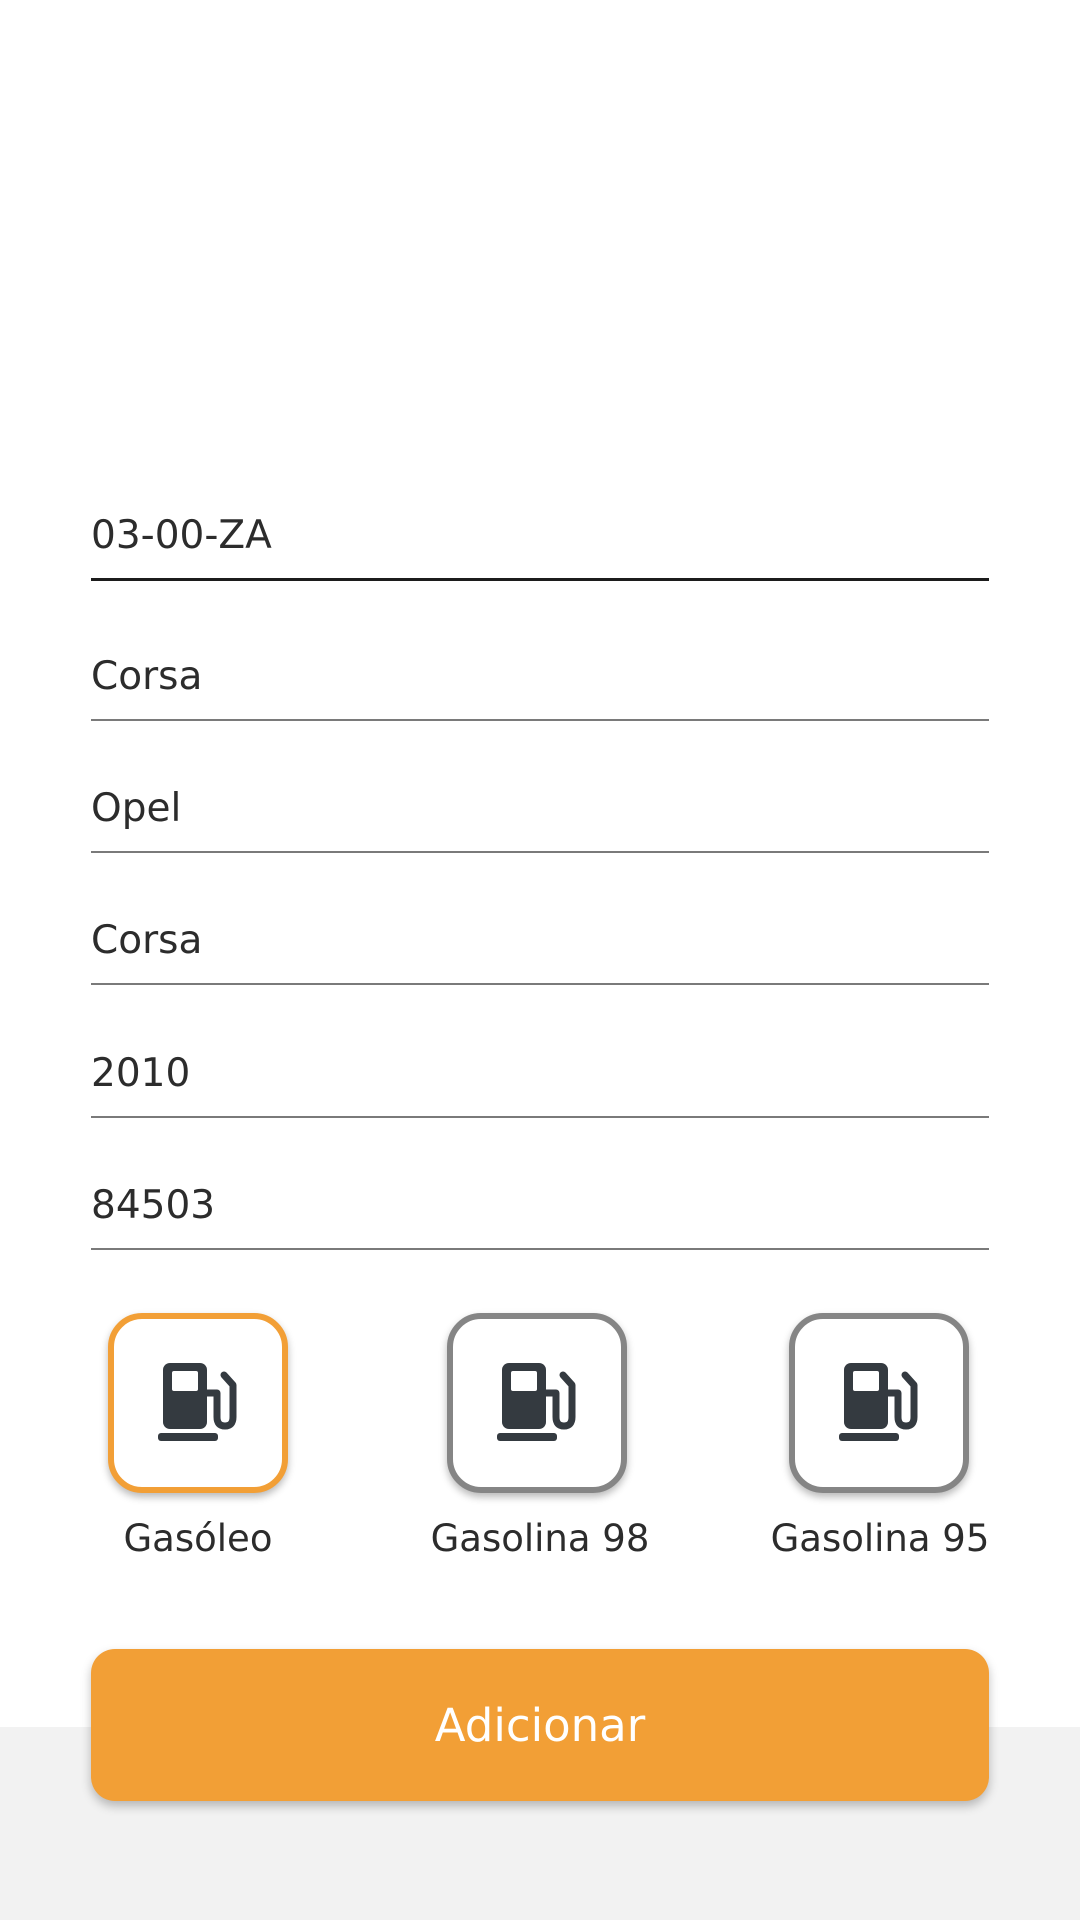  I want to click on fuel-tile-gasoleo, so click(198, 1403).